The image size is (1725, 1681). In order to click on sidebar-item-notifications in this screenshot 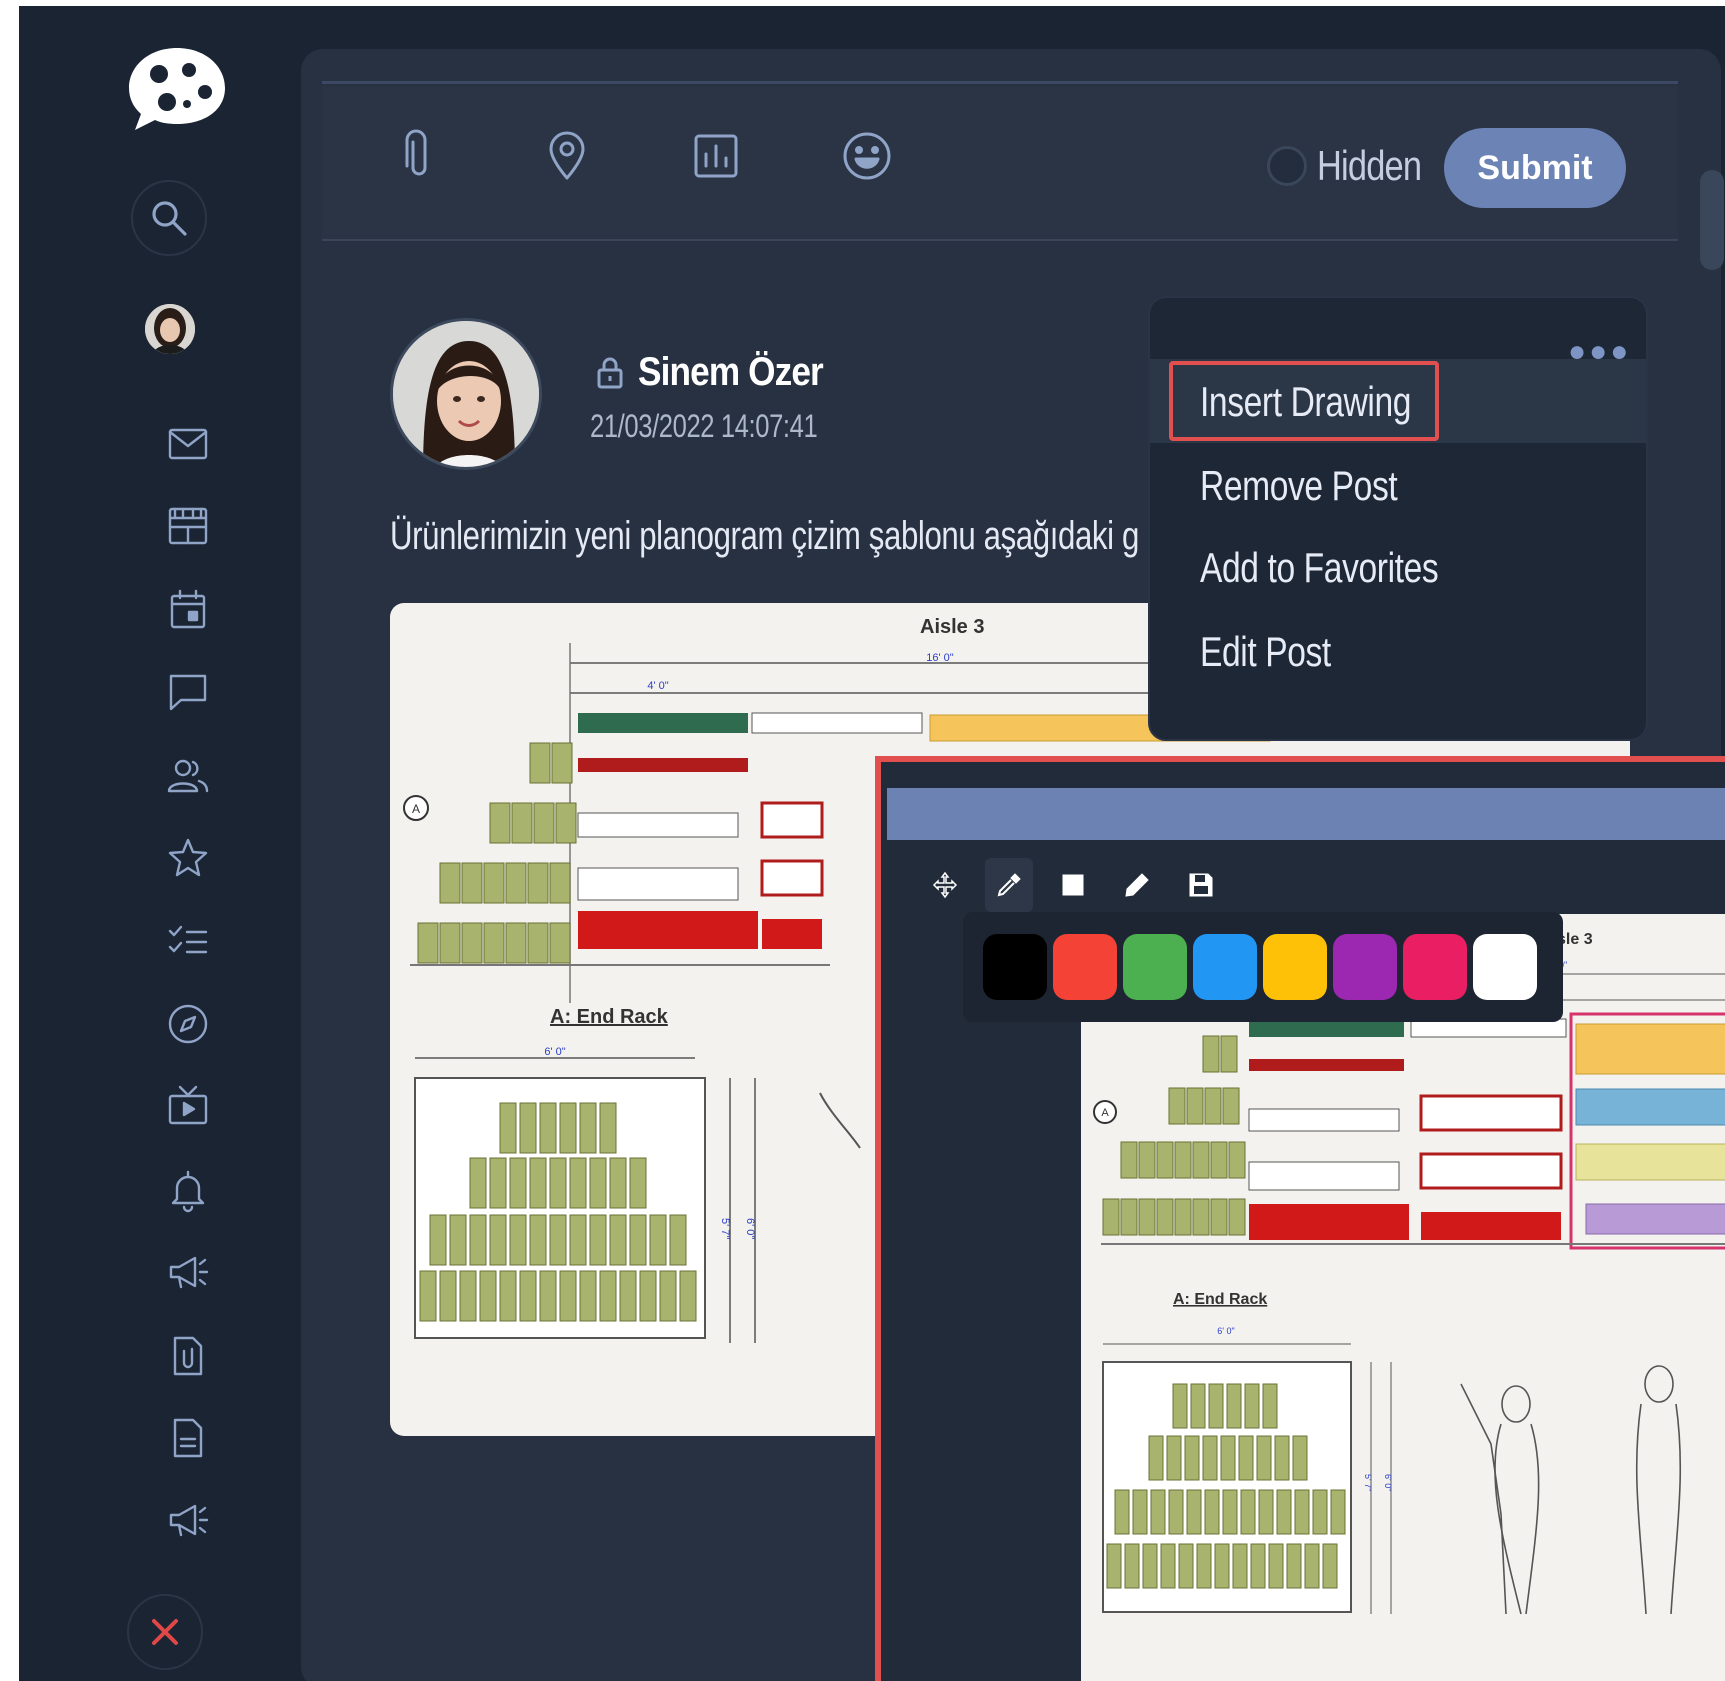, I will do `click(188, 1190)`.